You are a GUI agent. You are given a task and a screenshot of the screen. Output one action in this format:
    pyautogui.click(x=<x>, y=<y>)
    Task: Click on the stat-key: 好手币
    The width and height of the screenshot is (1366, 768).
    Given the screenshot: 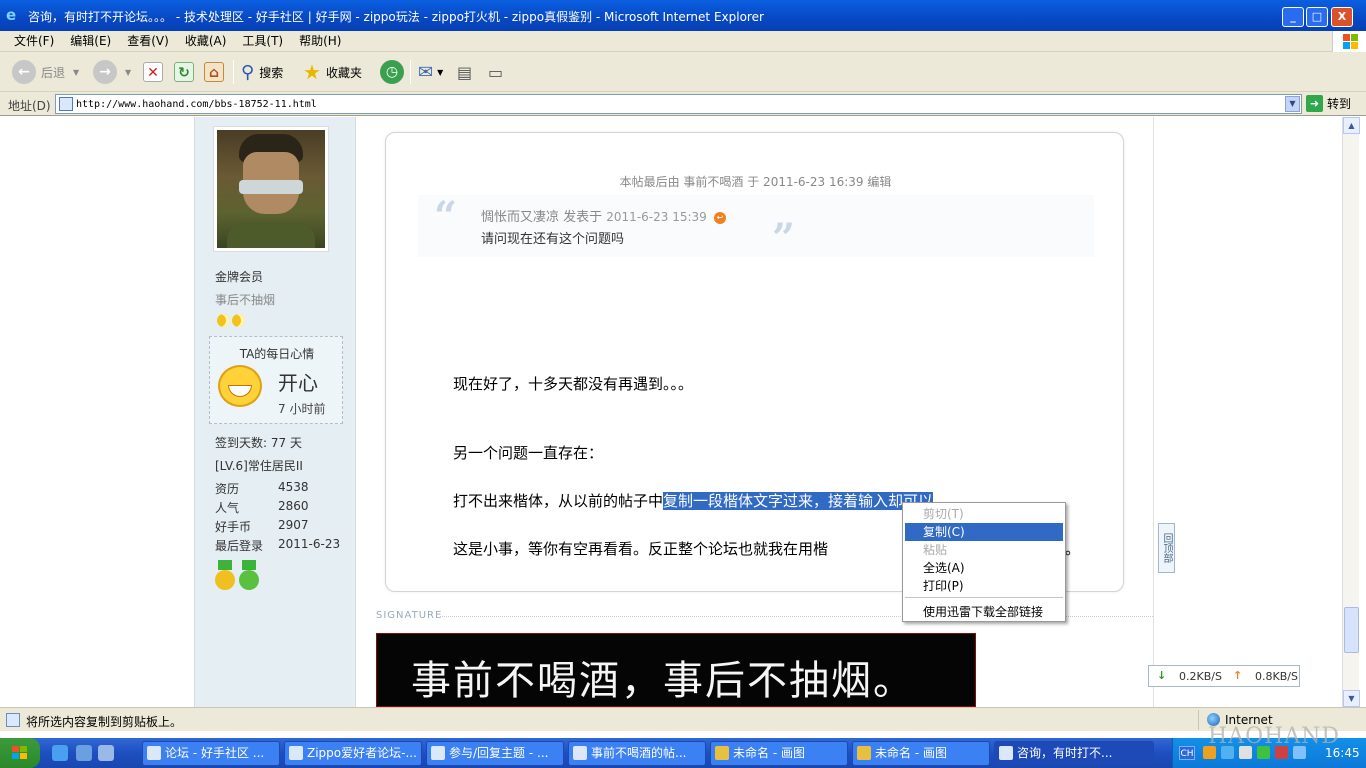 What is the action you would take?
    pyautogui.click(x=233, y=527)
    